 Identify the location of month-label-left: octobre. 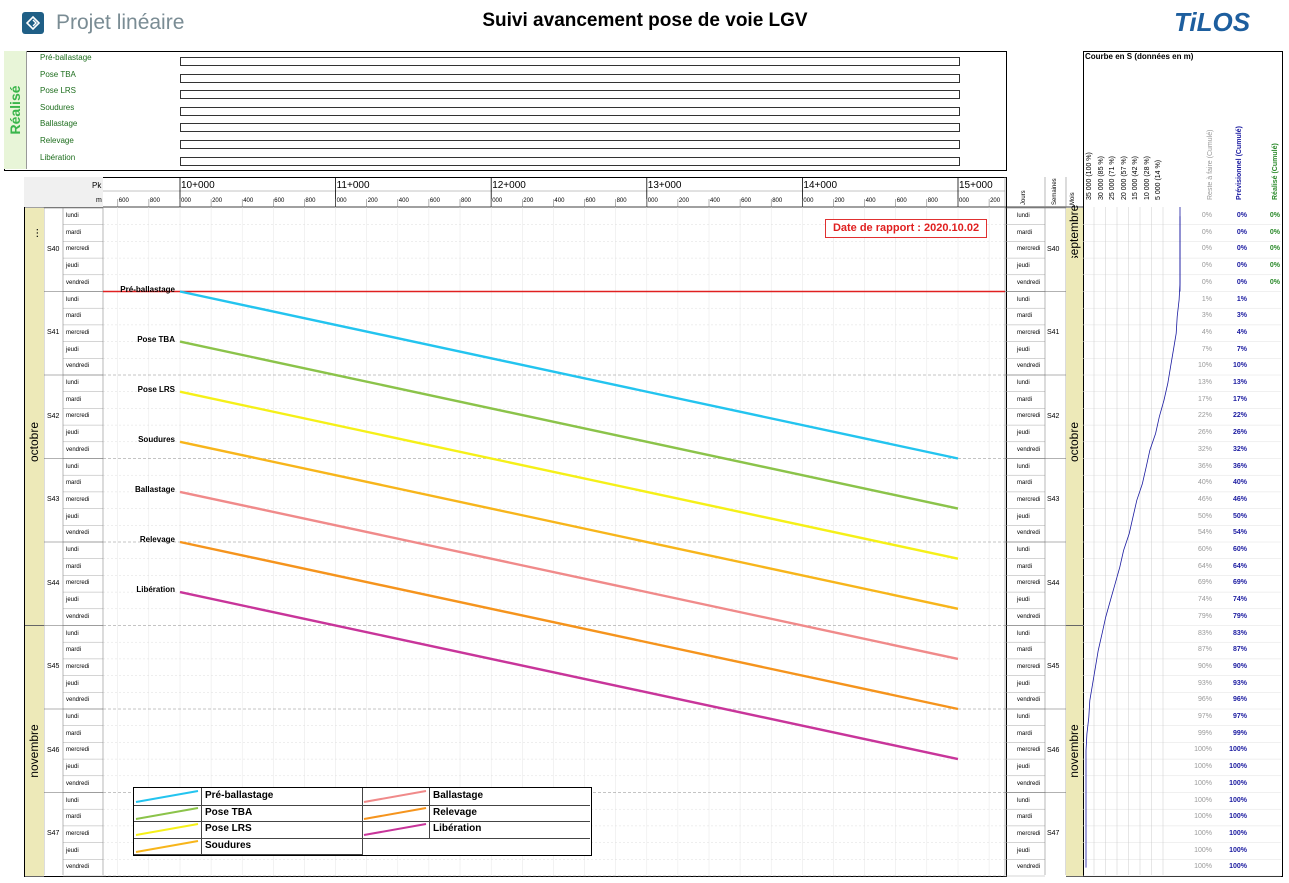
(34, 441).